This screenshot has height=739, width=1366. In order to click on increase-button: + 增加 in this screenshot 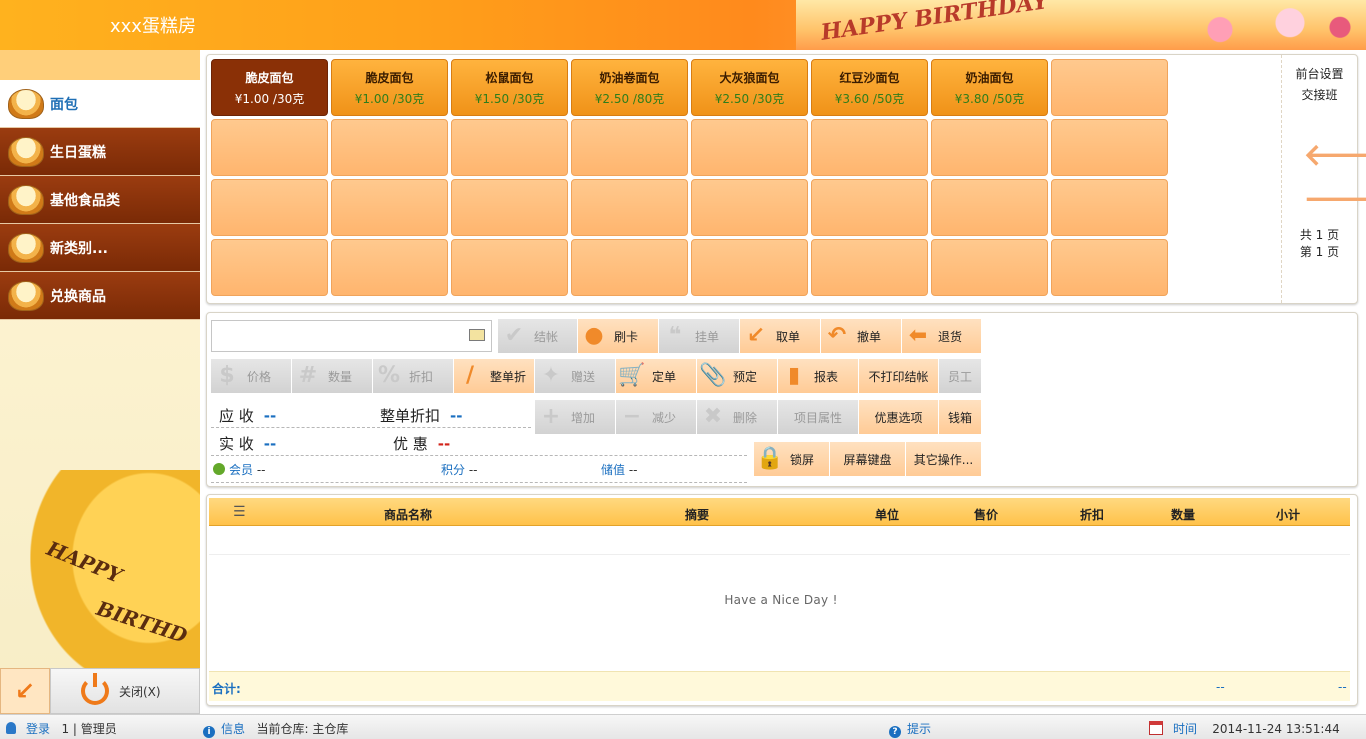, I will do `click(575, 417)`.